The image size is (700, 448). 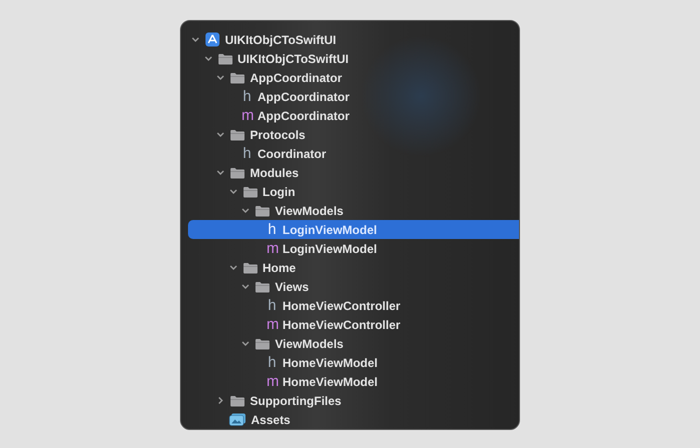 What do you see at coordinates (353, 191) in the screenshot?
I see `tree-item: Login` at bounding box center [353, 191].